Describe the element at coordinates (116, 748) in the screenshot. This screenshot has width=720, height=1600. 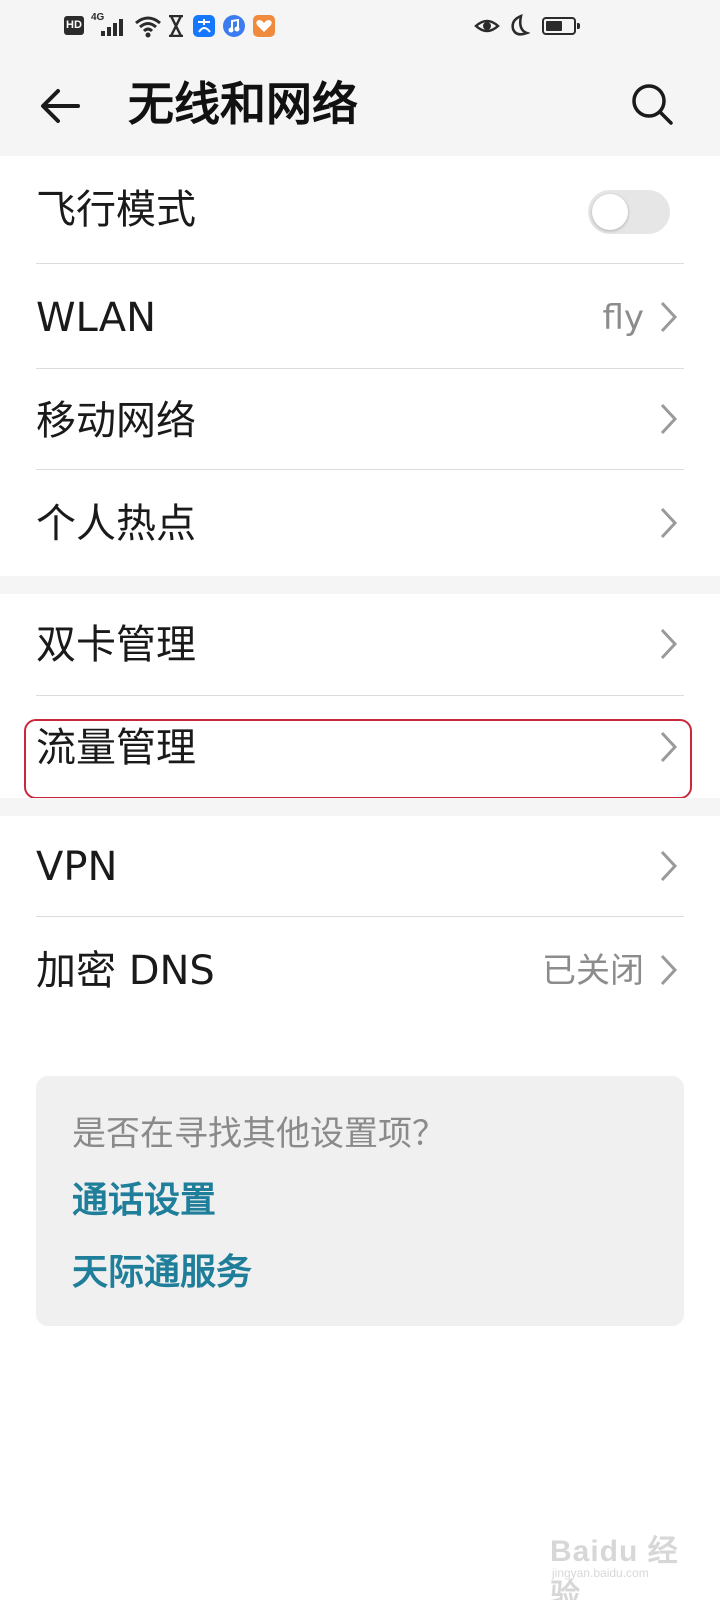
I see `data-usage-label: 流量管理` at that location.